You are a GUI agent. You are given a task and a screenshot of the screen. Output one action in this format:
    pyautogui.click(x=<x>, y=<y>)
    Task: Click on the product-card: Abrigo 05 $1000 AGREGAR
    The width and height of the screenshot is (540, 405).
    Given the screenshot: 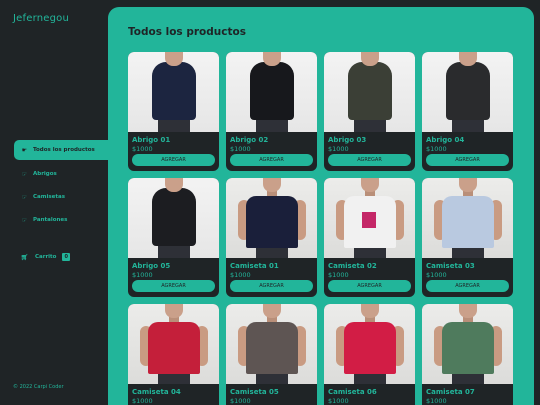 What is the action you would take?
    pyautogui.click(x=173, y=237)
    